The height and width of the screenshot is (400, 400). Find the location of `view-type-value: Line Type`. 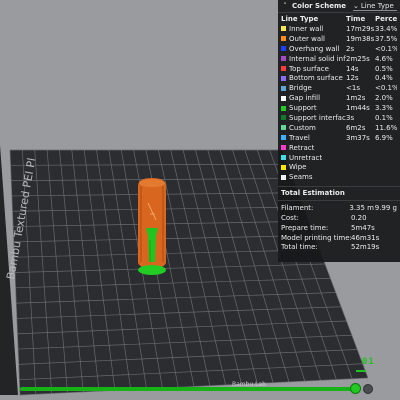

view-type-value: Line Type is located at coordinates (377, 5).